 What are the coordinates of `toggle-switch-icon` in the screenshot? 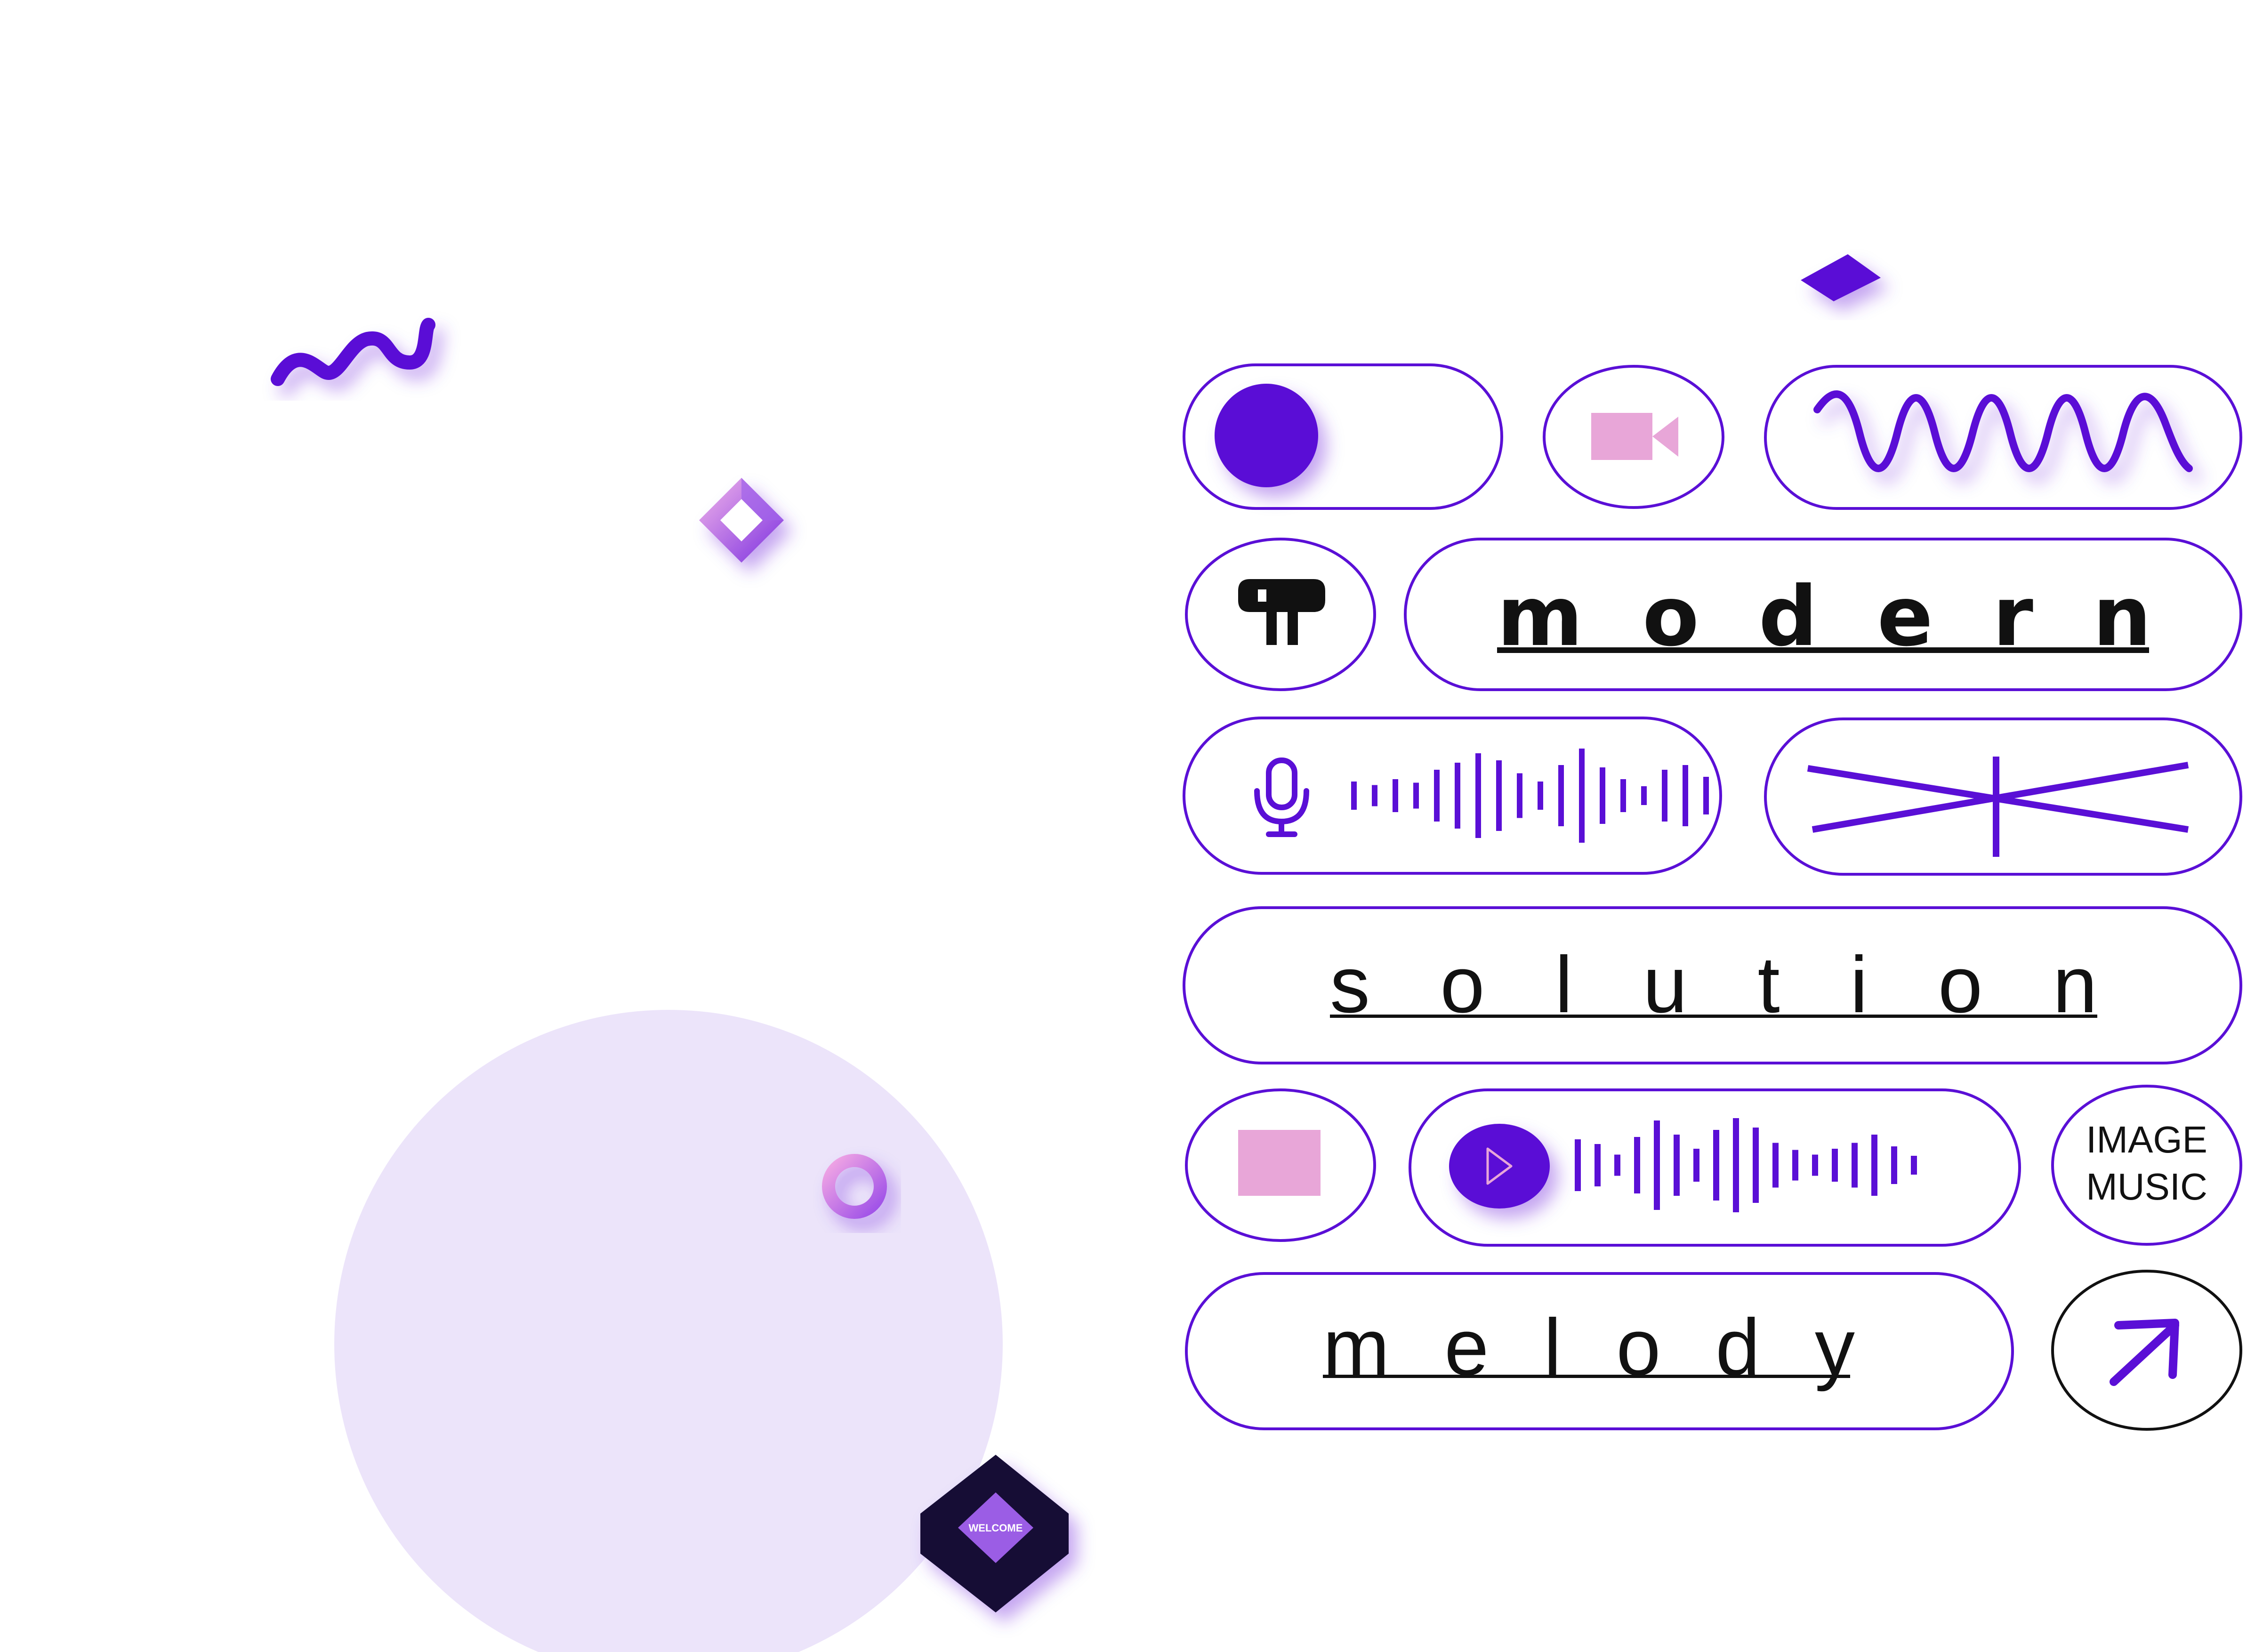 It's located at (1266, 435).